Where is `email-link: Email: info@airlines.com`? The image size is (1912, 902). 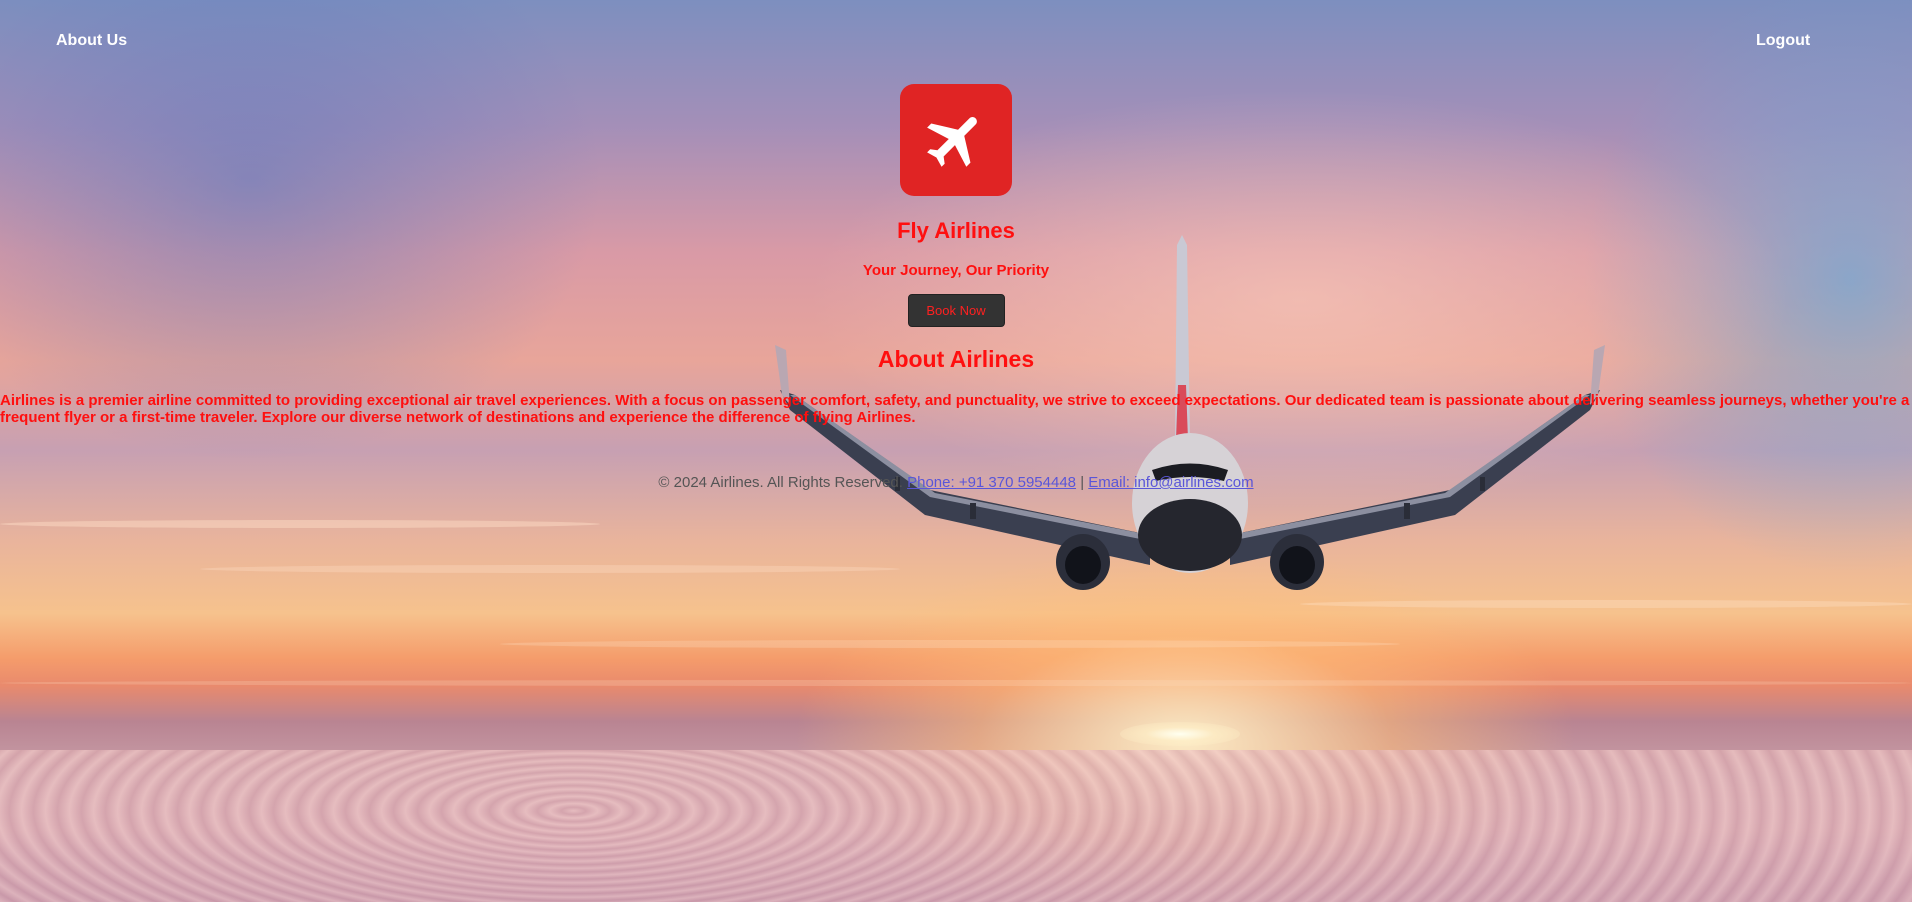
email-link: Email: info@airlines.com is located at coordinates (1170, 482).